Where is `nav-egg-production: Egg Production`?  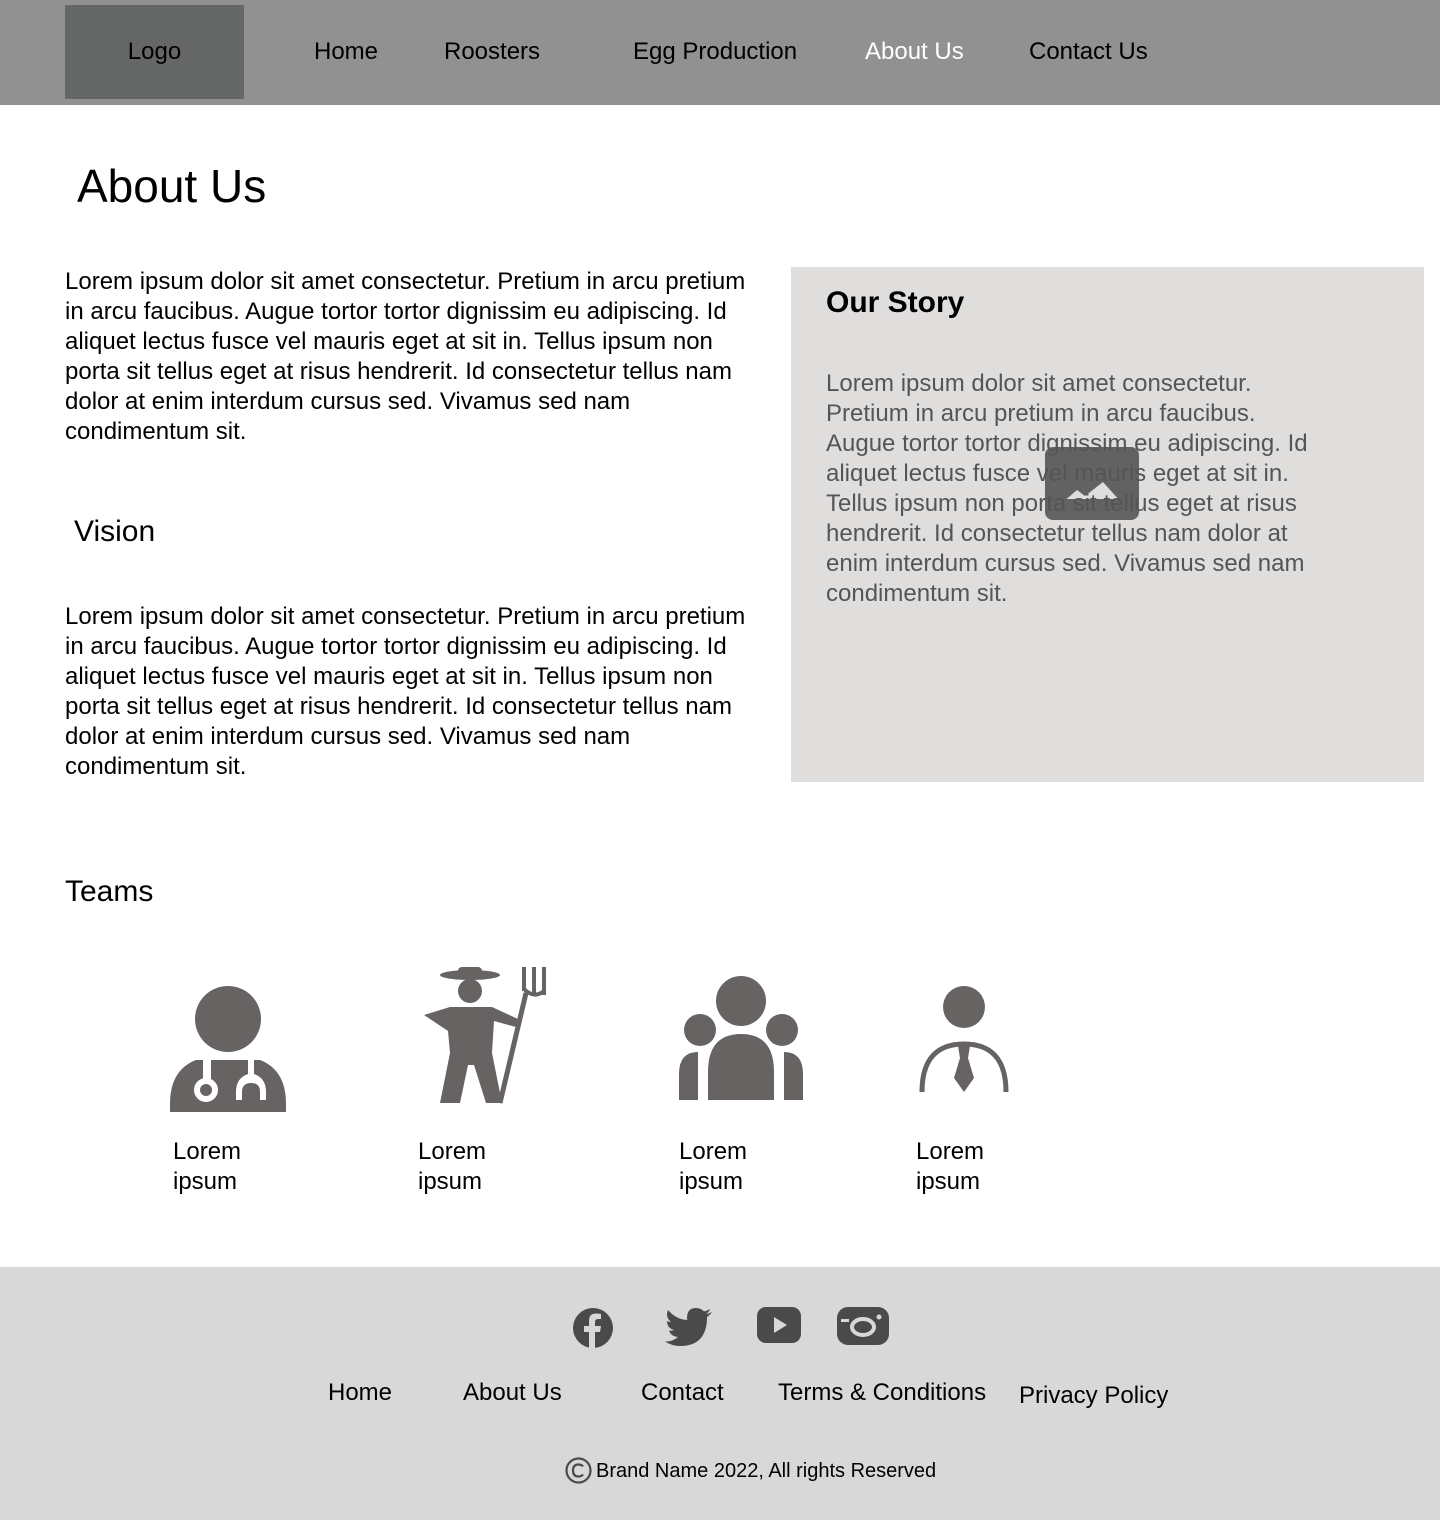 nav-egg-production: Egg Production is located at coordinates (715, 52).